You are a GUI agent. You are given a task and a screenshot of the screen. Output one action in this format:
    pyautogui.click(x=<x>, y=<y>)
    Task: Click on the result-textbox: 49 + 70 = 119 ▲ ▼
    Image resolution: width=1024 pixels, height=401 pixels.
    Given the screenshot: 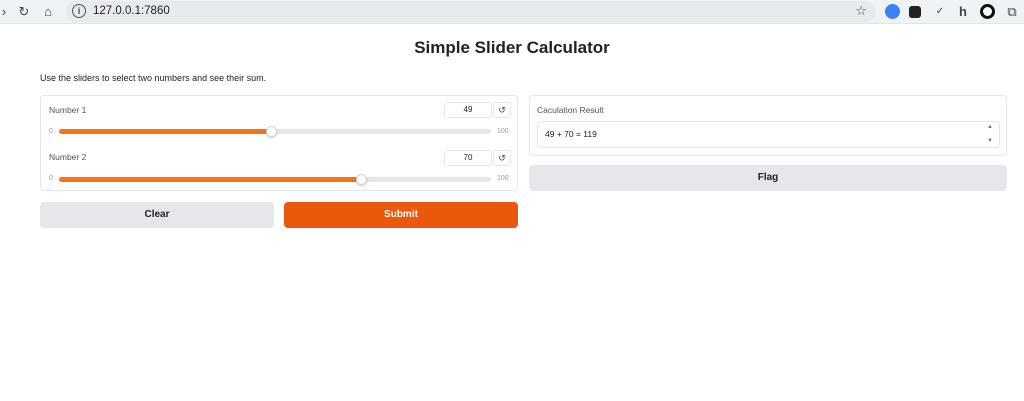 What is the action you would take?
    pyautogui.click(x=768, y=134)
    